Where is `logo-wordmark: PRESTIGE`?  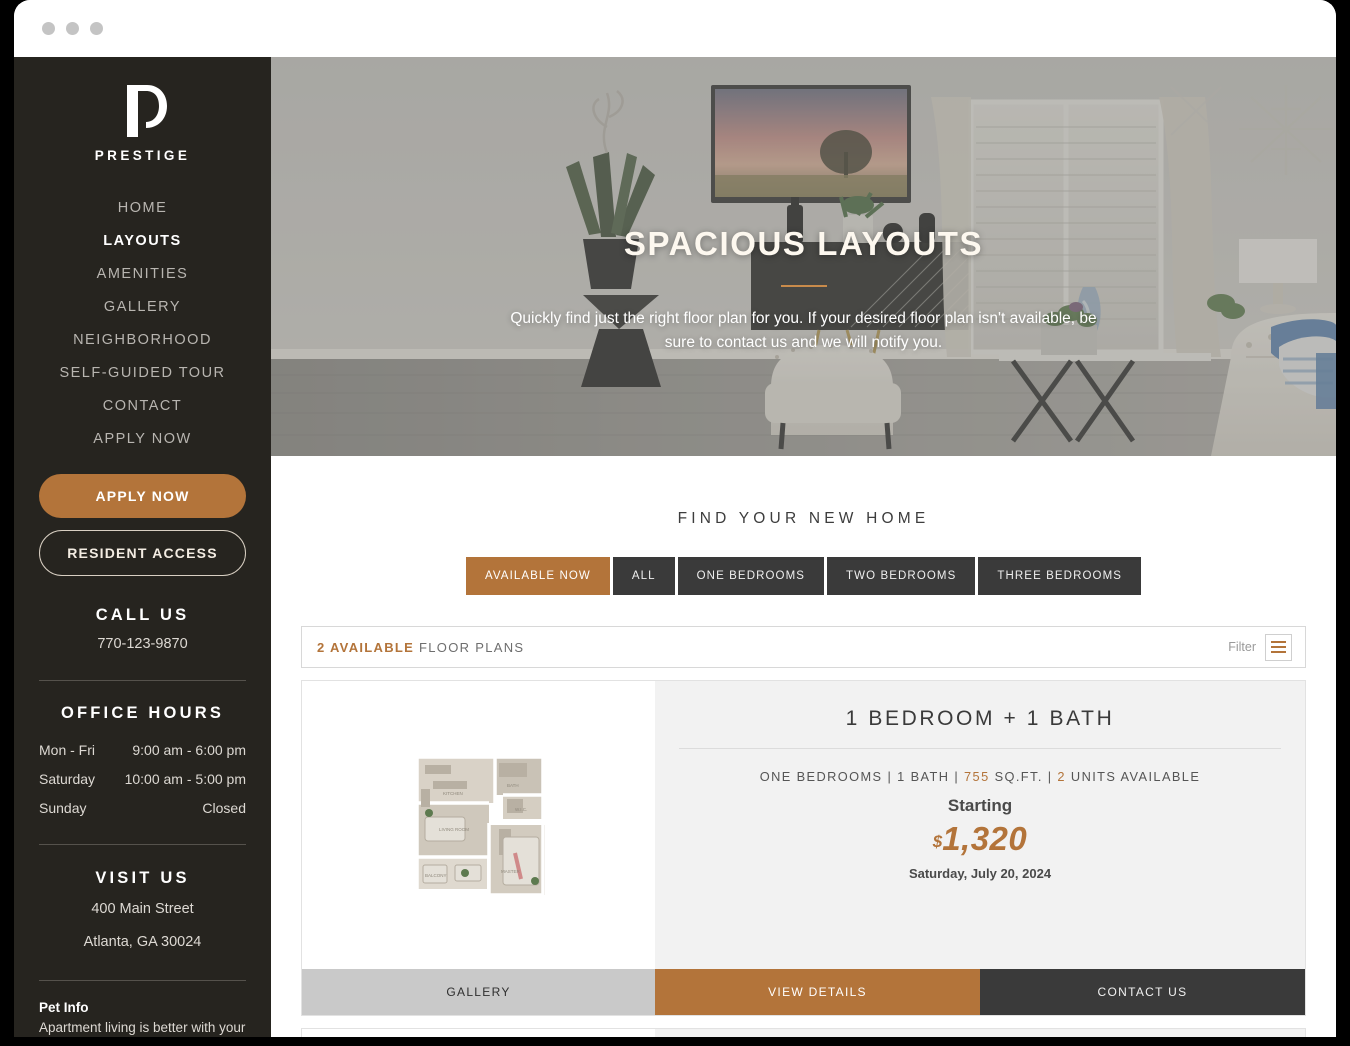 logo-wordmark: PRESTIGE is located at coordinates (142, 155).